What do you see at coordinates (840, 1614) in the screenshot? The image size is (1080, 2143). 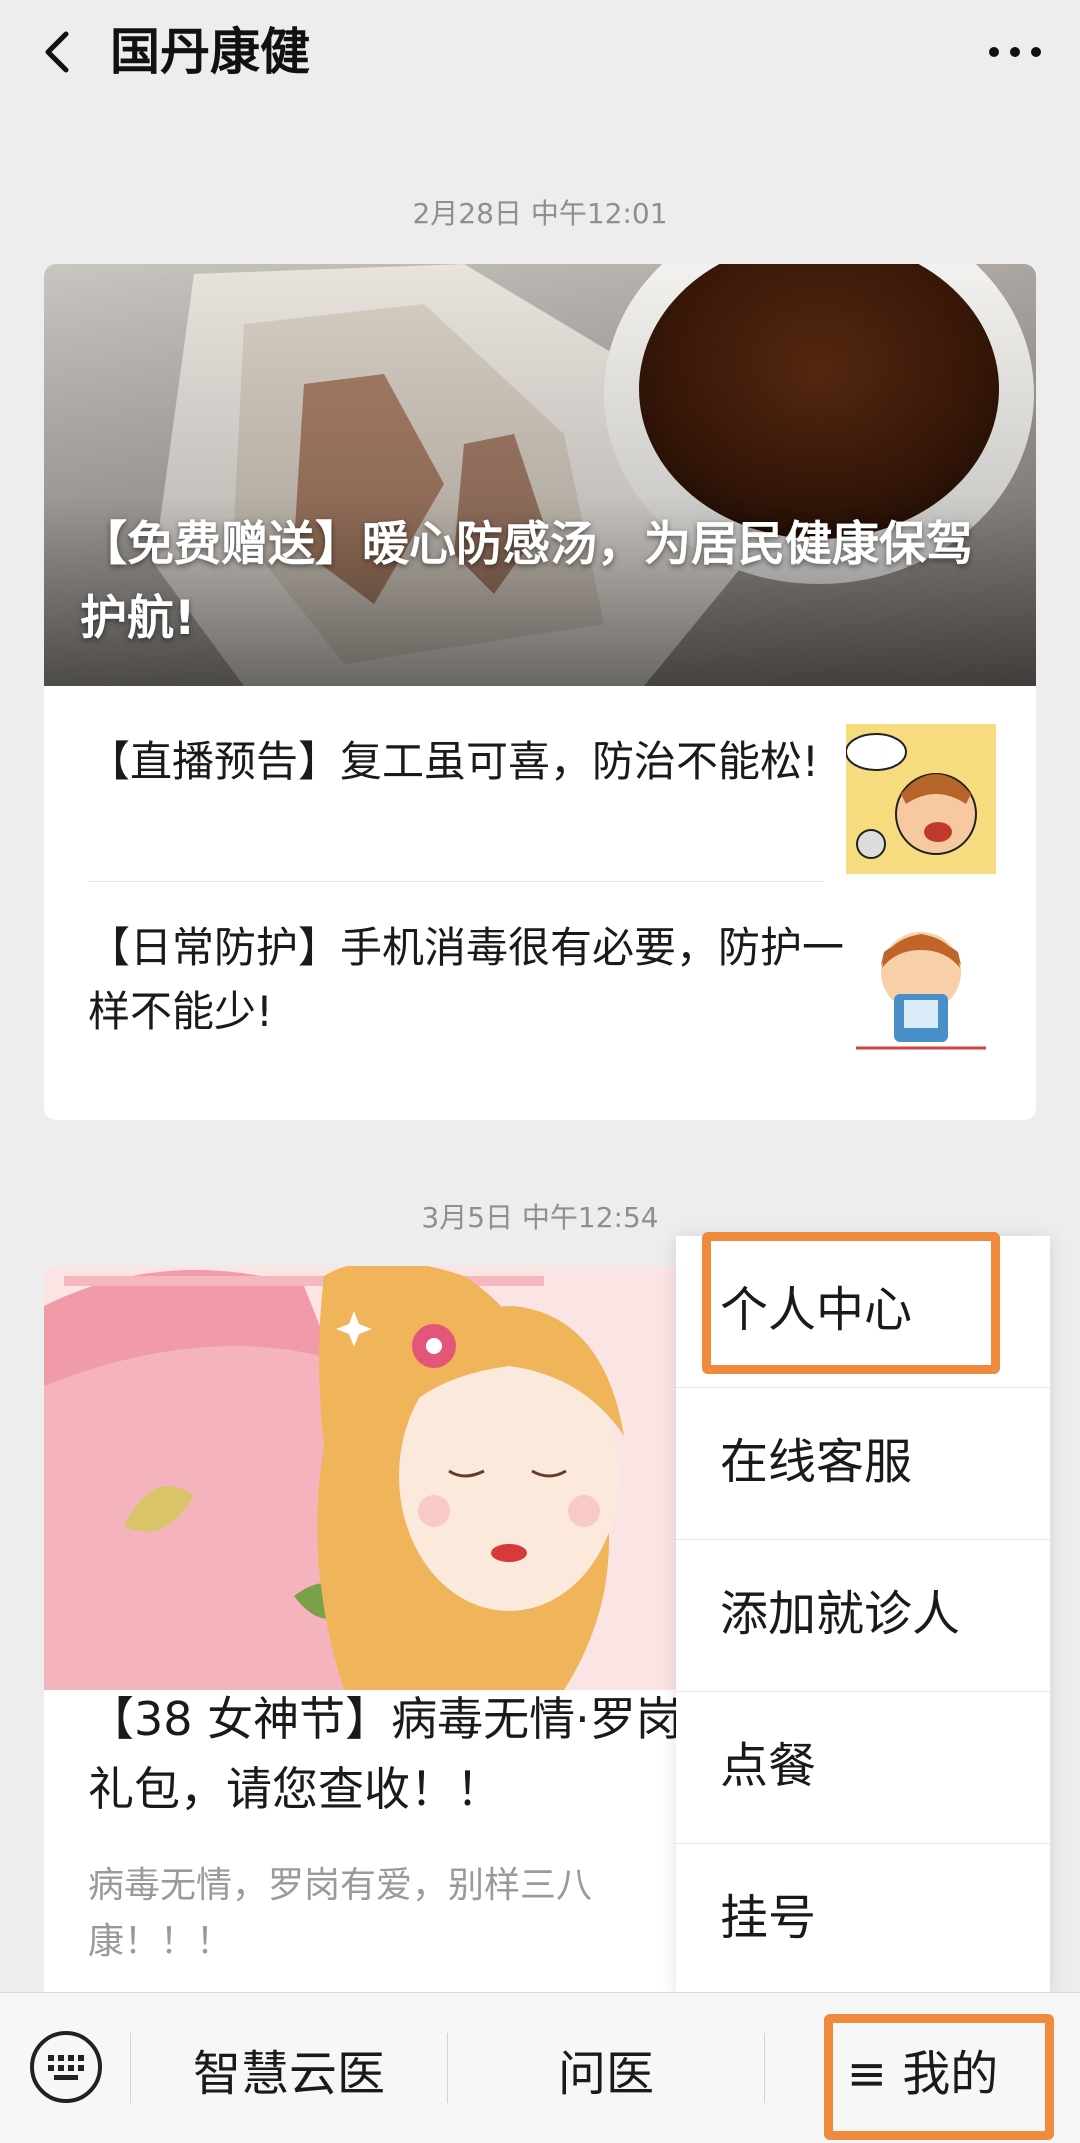 I see `menu-item-label: 添加就诊人` at bounding box center [840, 1614].